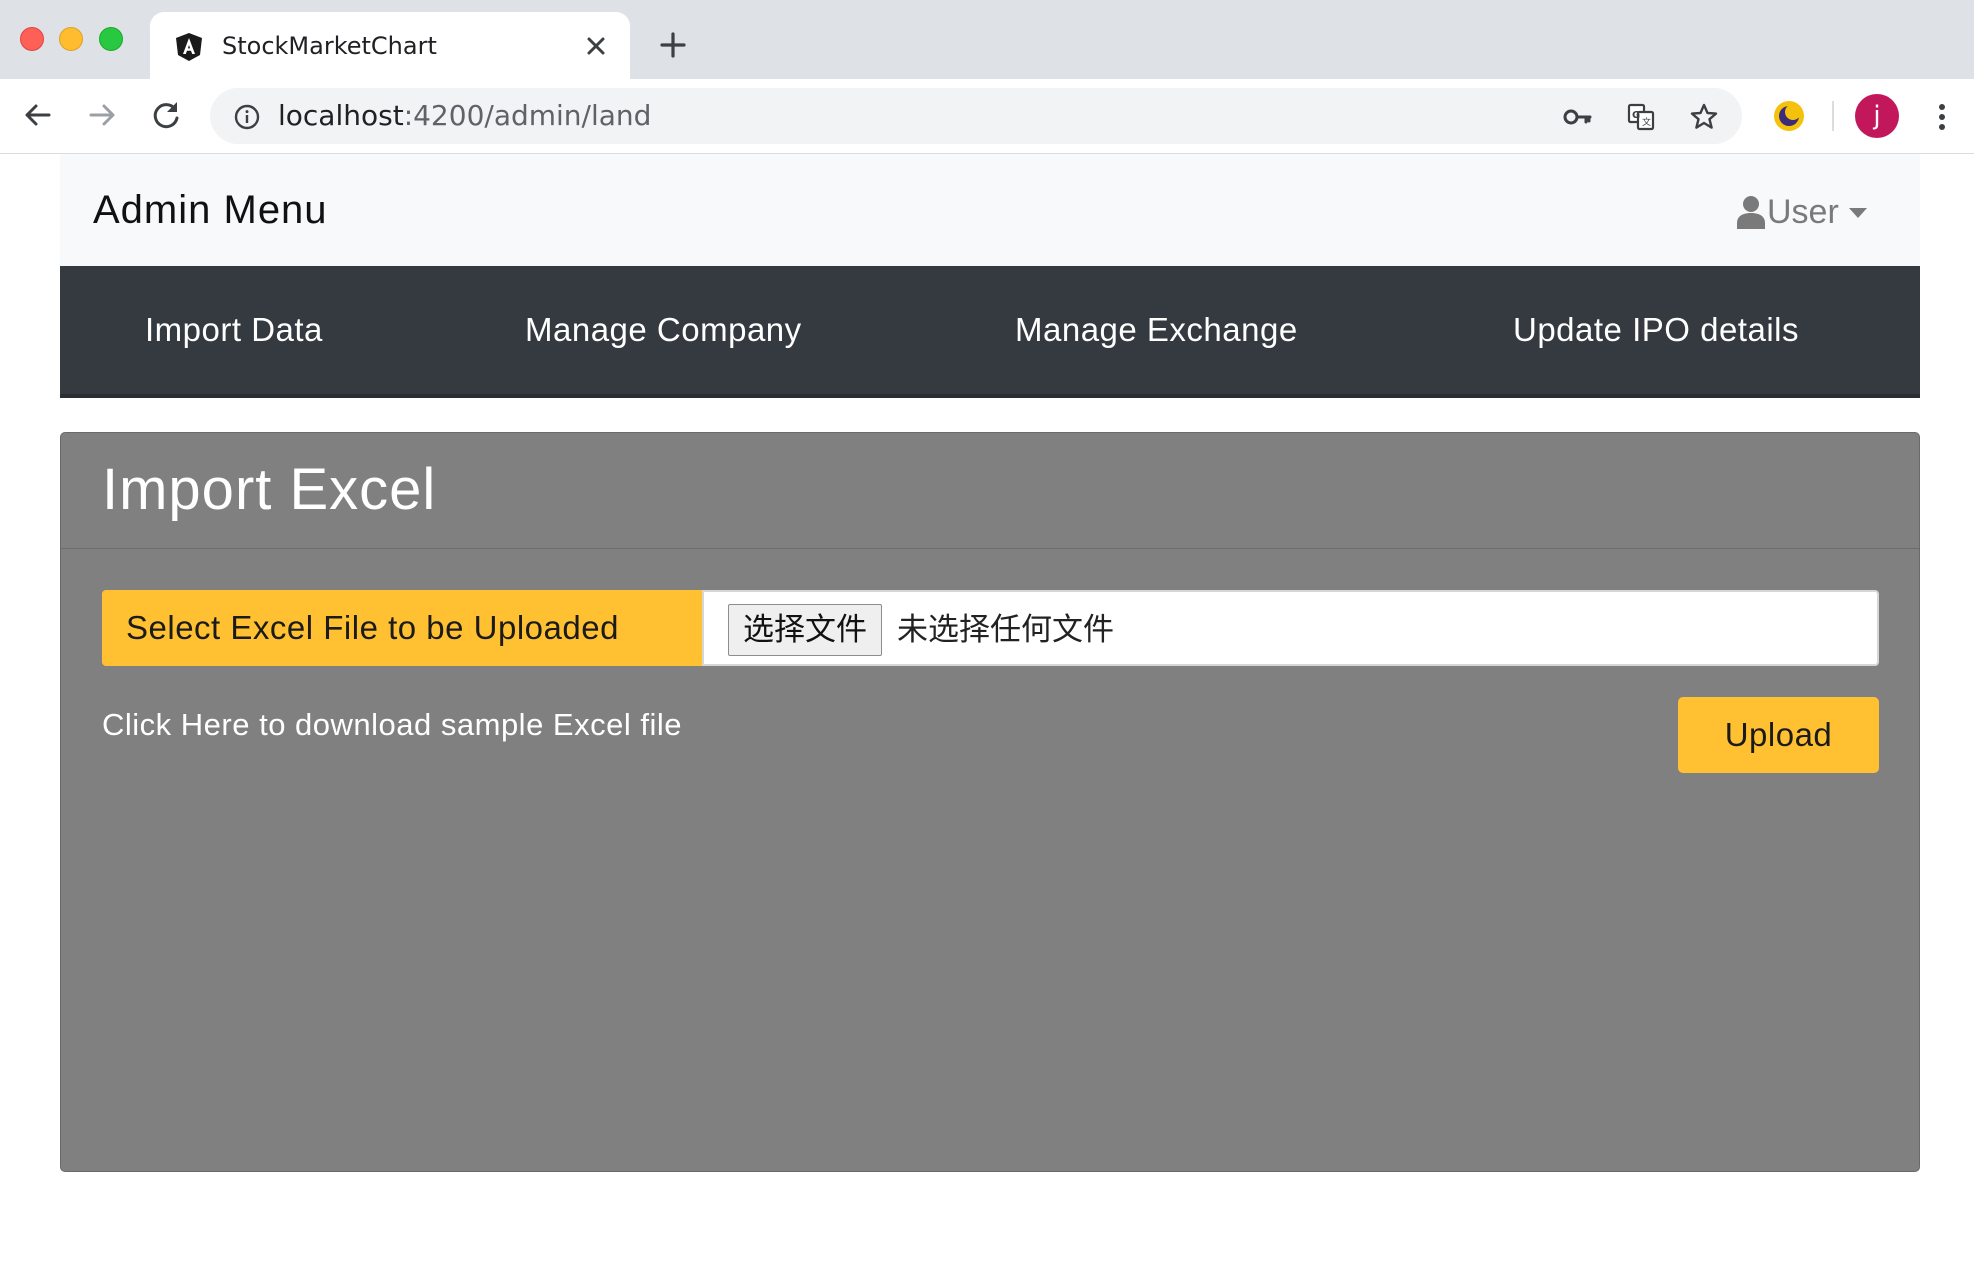 The height and width of the screenshot is (1286, 1974). What do you see at coordinates (38, 115) in the screenshot?
I see `back-arrow-icon` at bounding box center [38, 115].